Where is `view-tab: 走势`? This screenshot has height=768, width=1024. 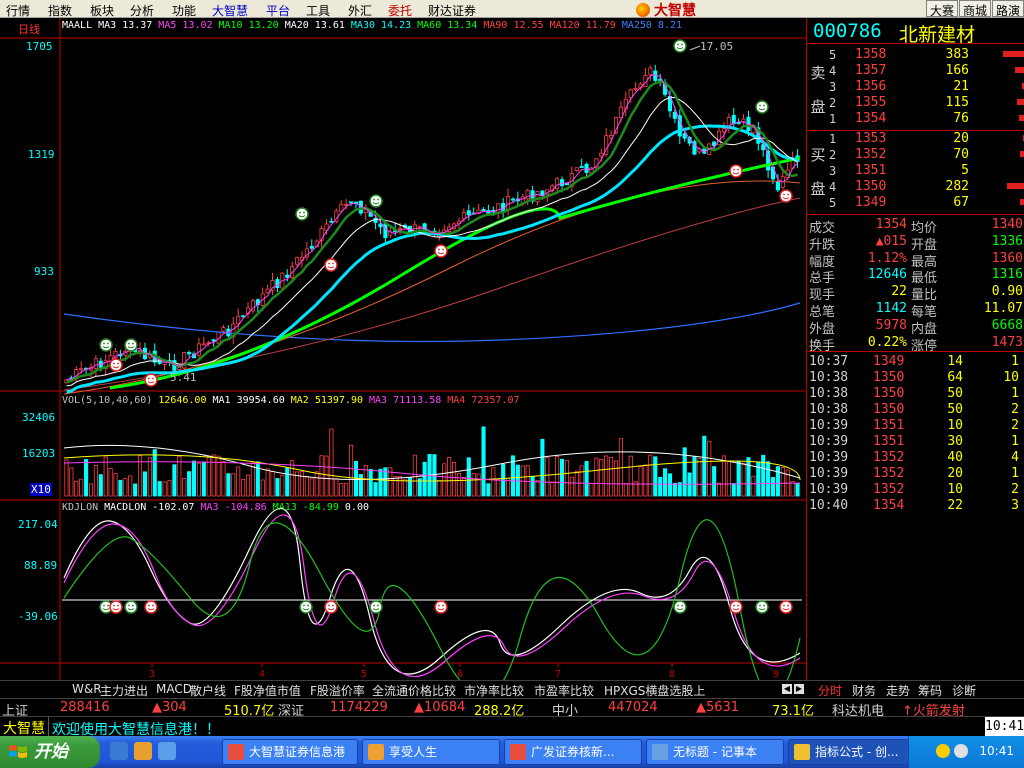 view-tab: 走势 is located at coordinates (898, 690).